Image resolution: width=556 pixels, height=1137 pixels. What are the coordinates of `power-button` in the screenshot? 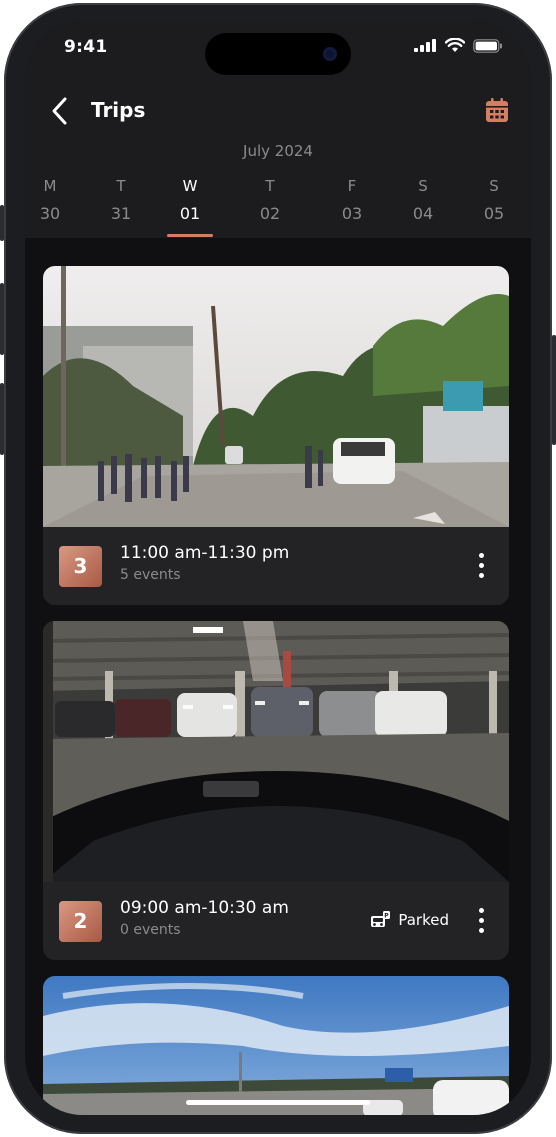 It's located at (554, 390).